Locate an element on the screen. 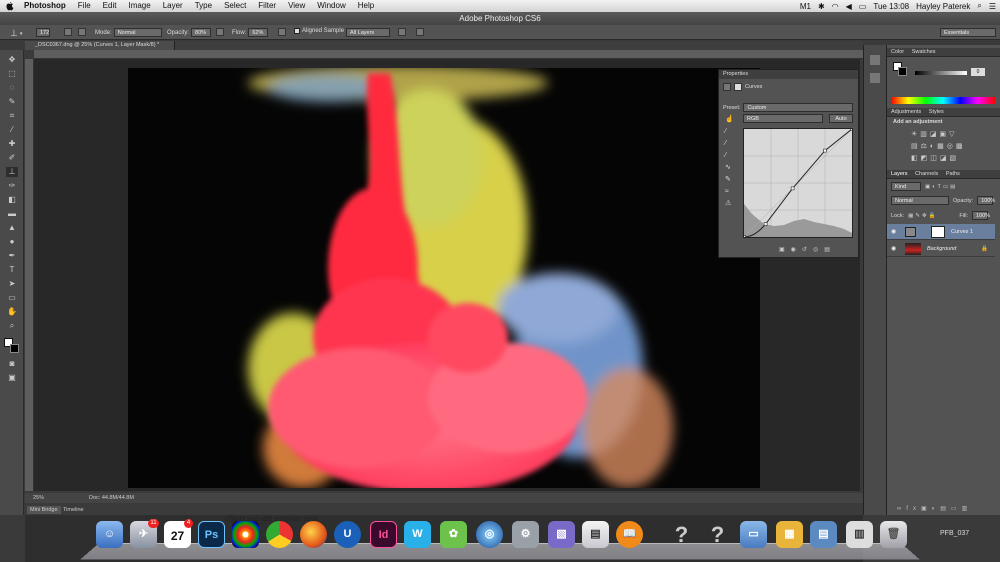 Image resolution: width=1000 pixels, height=562 pixels. missing-app-icon-2: ? is located at coordinates (717, 534).